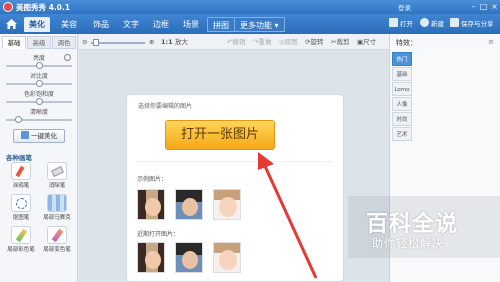 This screenshot has height=282, width=500. I want to click on rotate-label: 旋转, so click(317, 42).